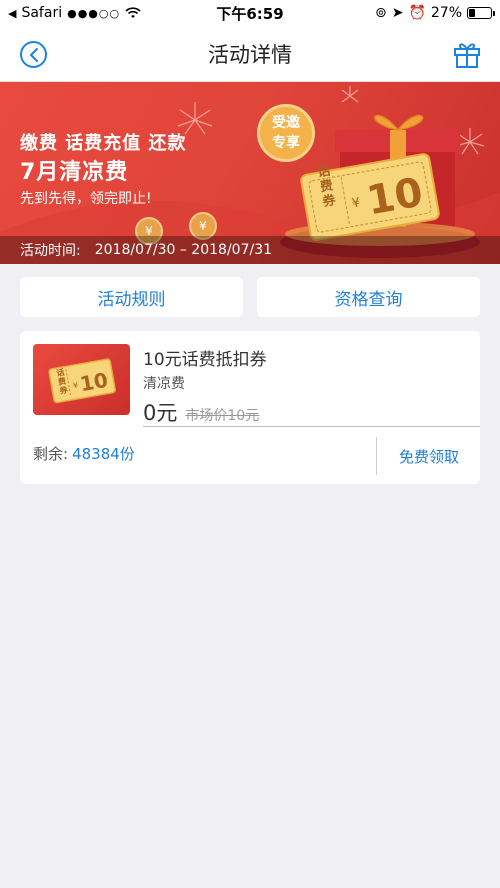  I want to click on coin-symbol: ¥, so click(203, 226).